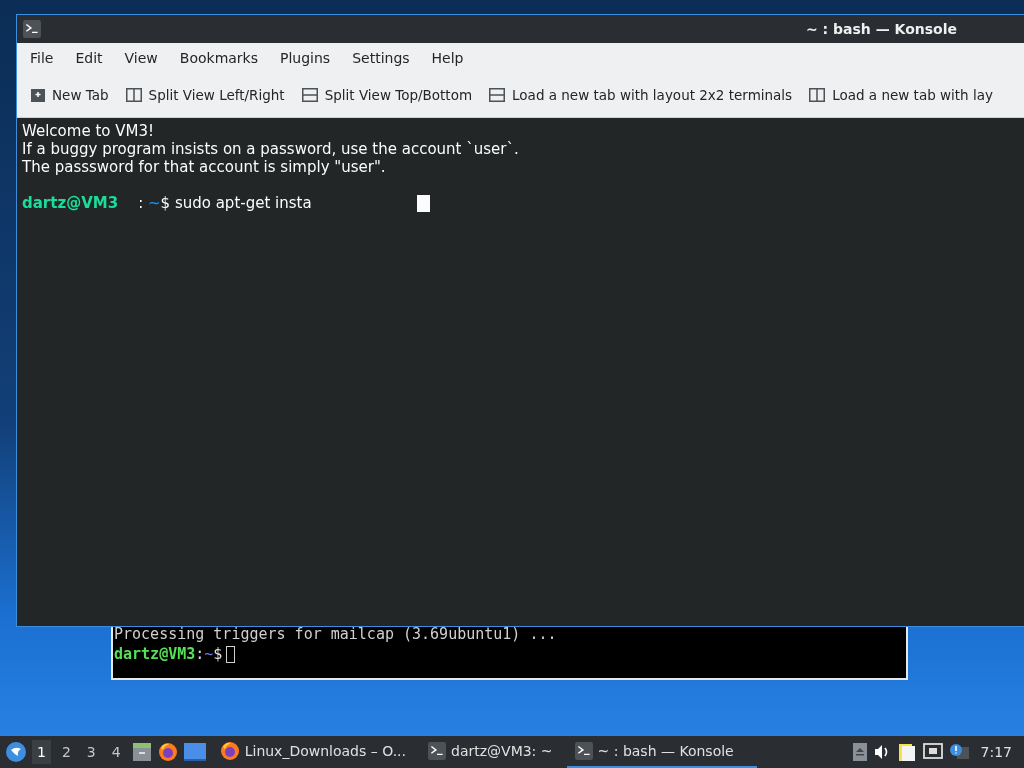 This screenshot has height=768, width=1024. What do you see at coordinates (242, 203) in the screenshot?
I see `terminal-command: sudo apt-get insta` at bounding box center [242, 203].